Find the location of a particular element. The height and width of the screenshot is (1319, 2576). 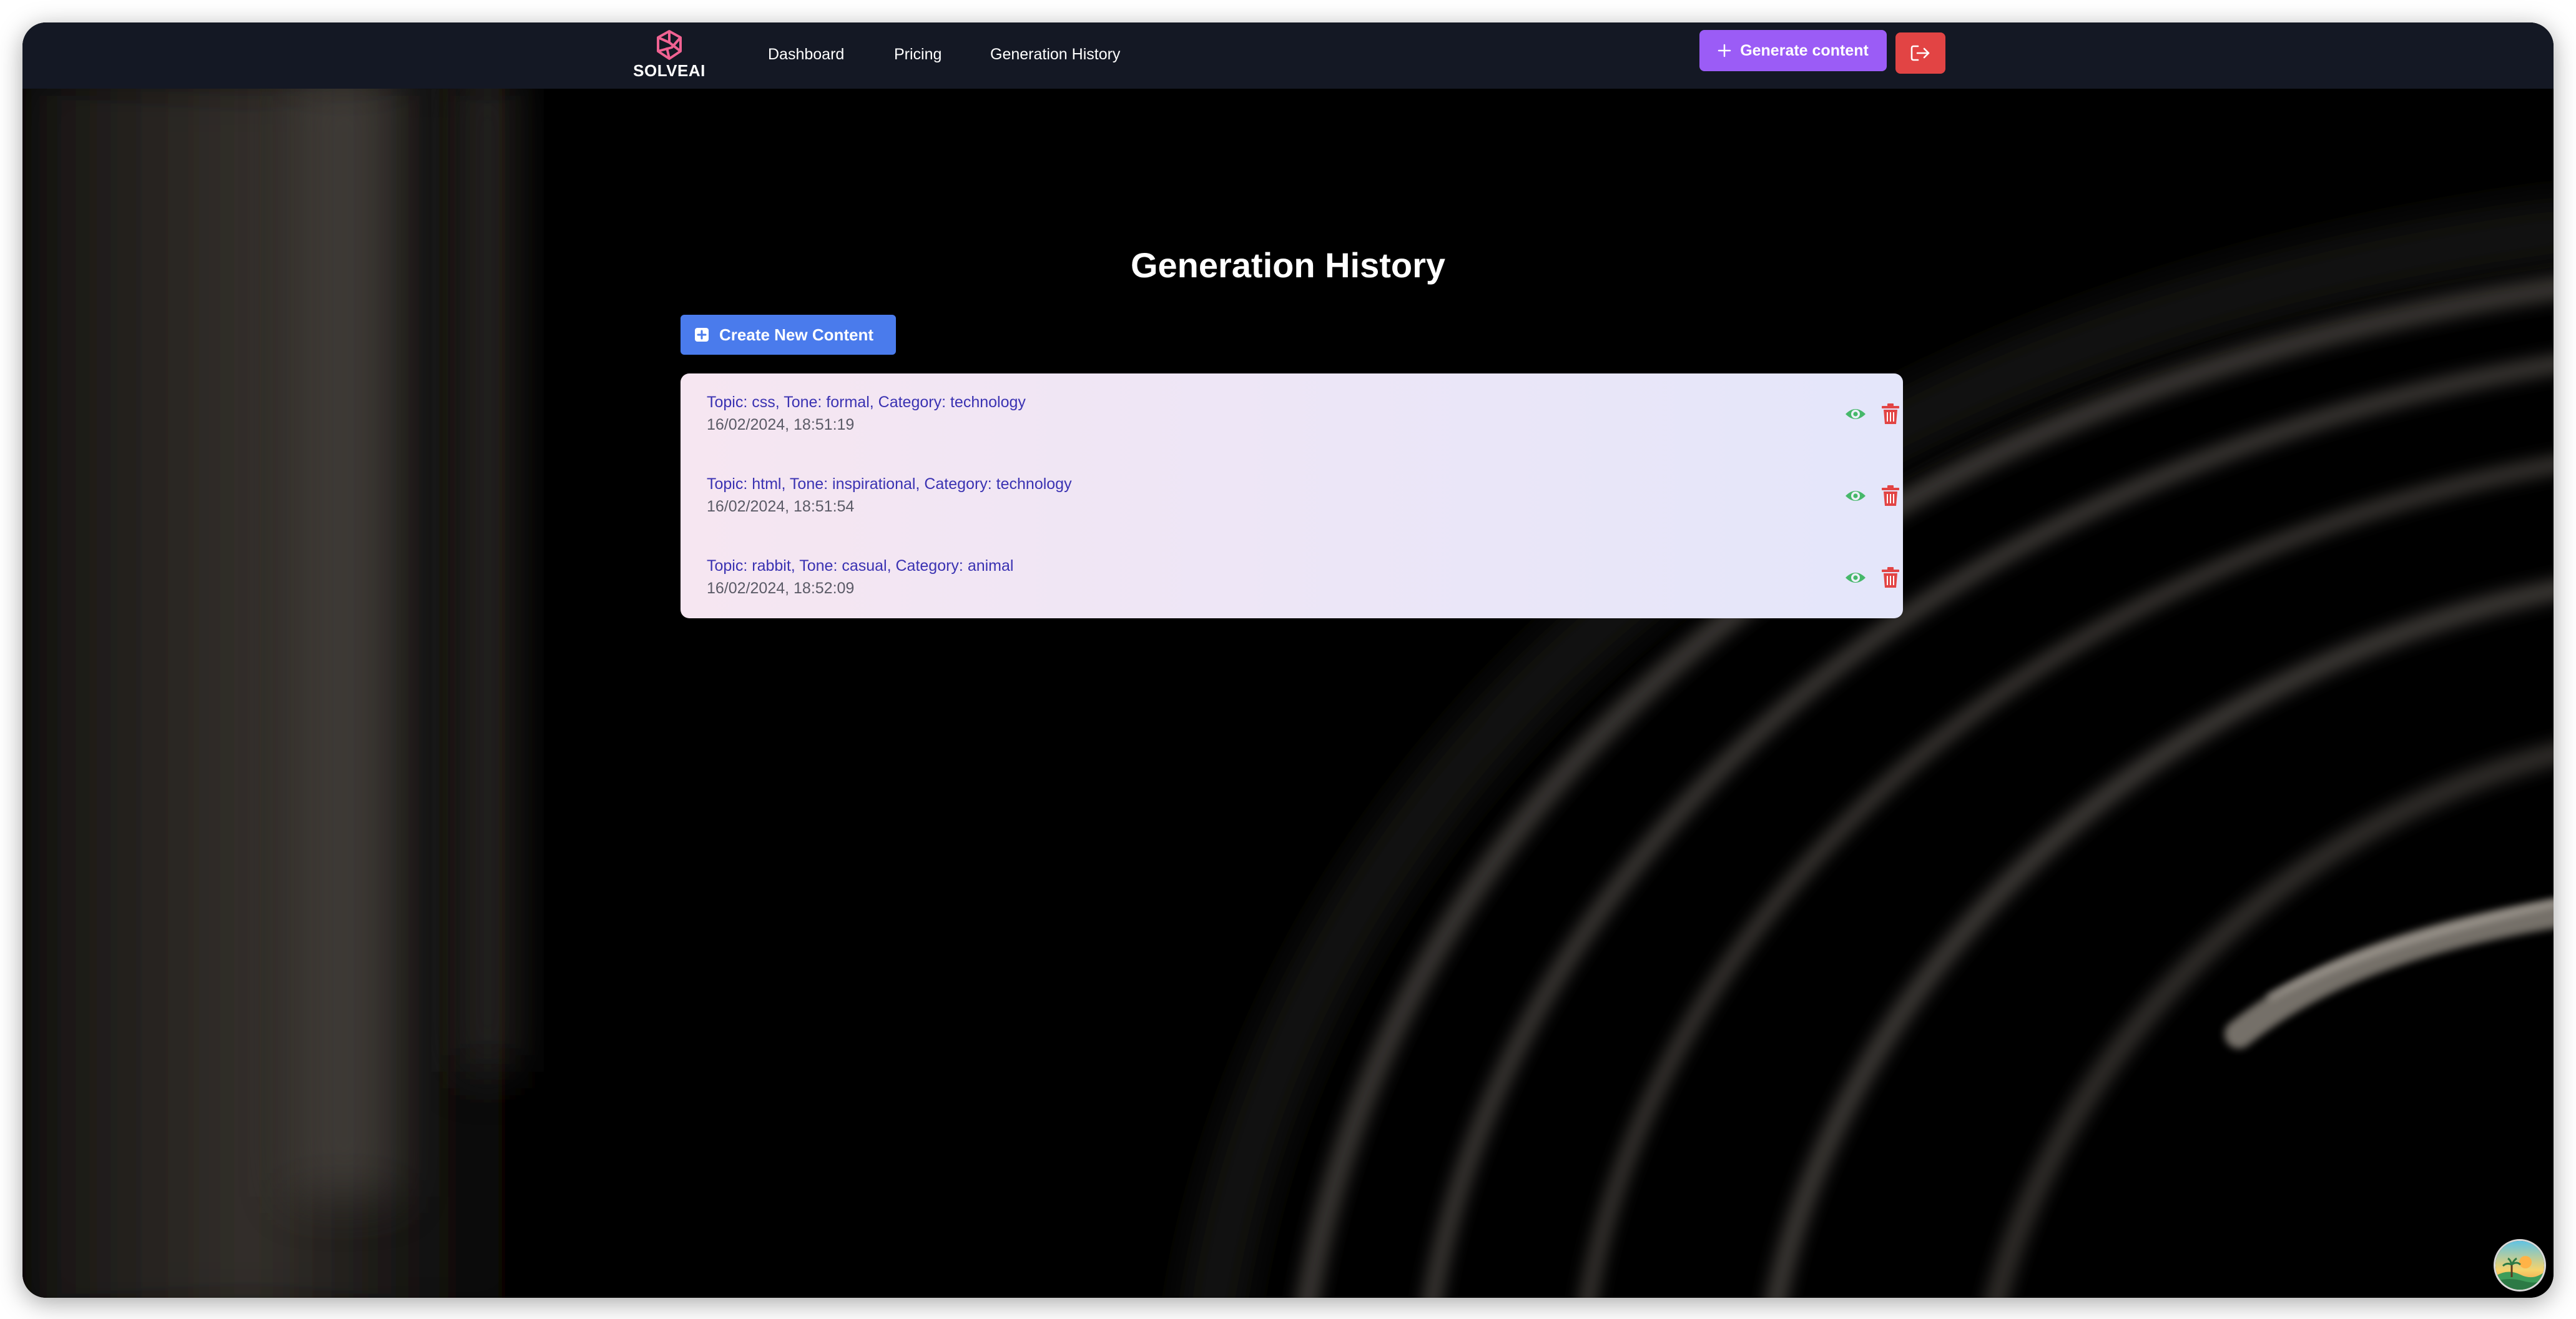

page-title: Generation History is located at coordinates (1288, 265).